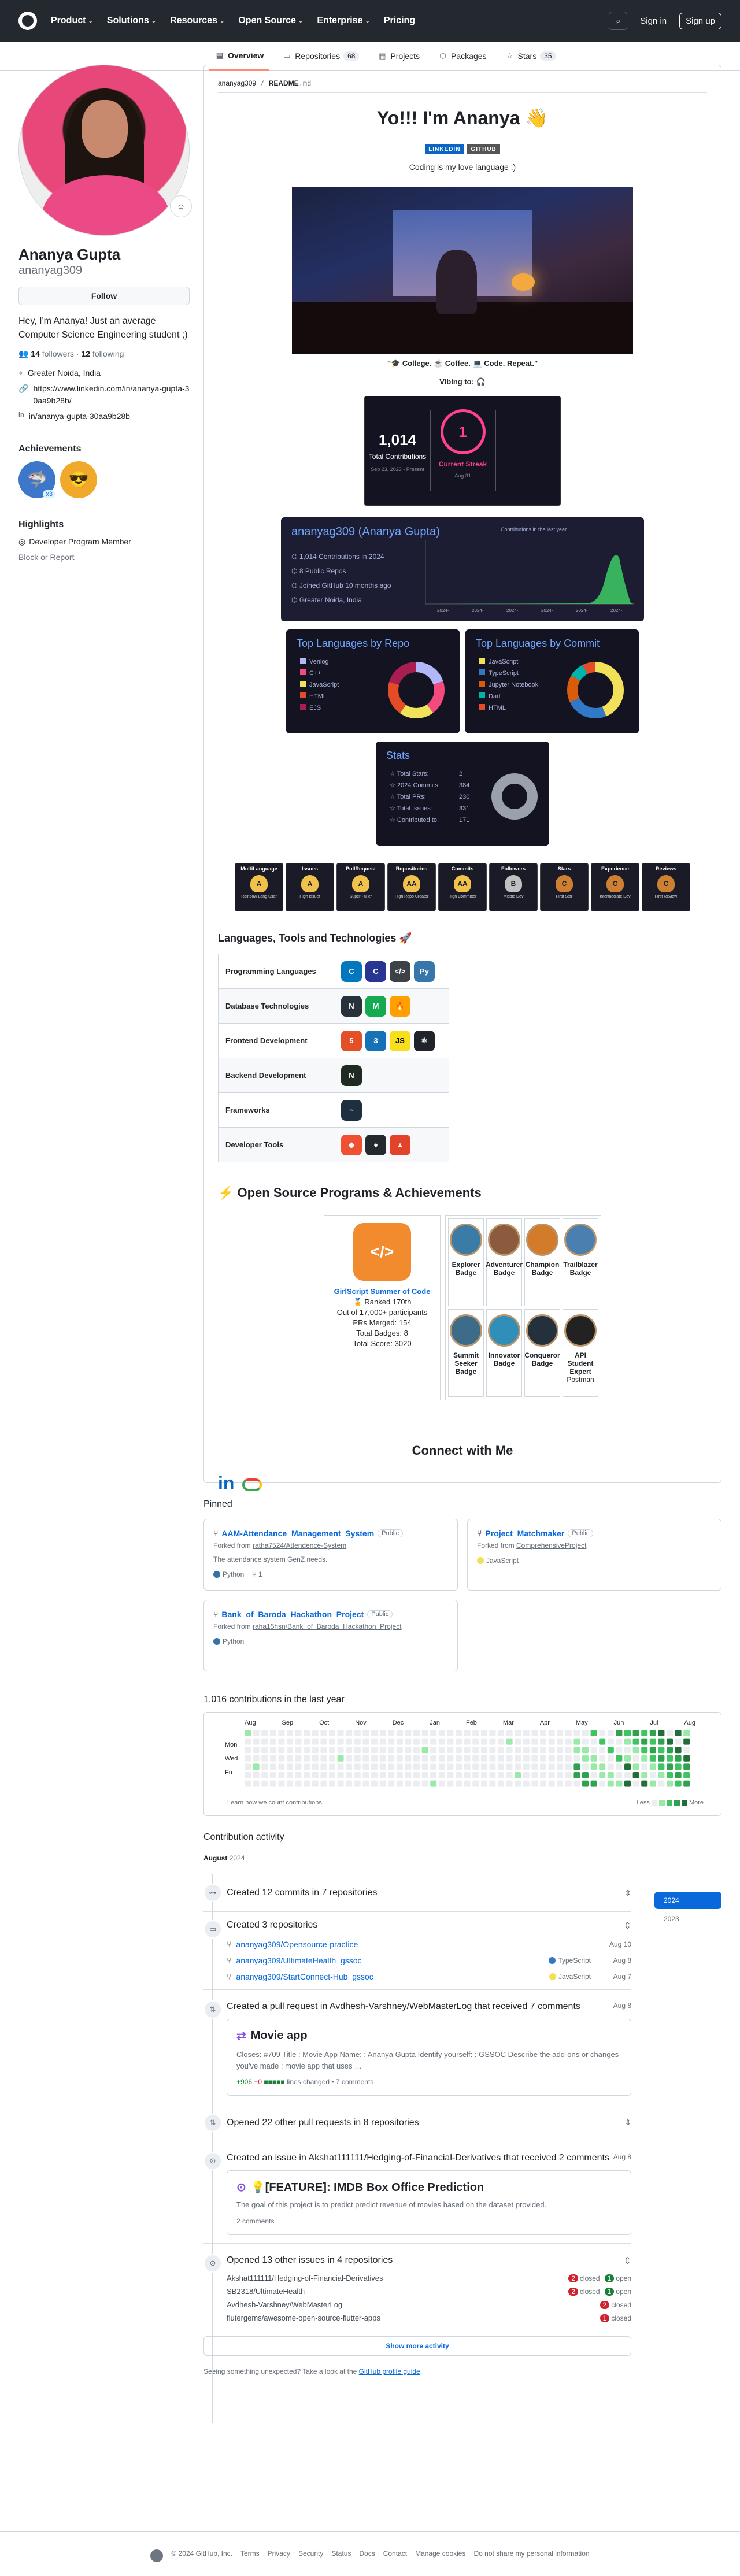 This screenshot has height=2576, width=740. What do you see at coordinates (104, 295) in the screenshot?
I see `follow-button: Follow` at bounding box center [104, 295].